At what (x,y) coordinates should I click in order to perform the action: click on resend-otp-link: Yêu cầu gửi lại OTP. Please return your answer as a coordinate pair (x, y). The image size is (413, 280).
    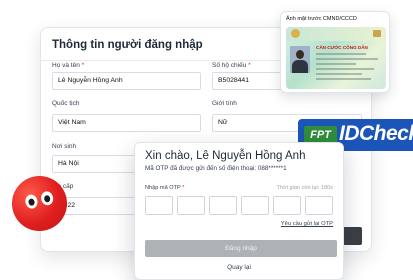
    Looking at the image, I should click on (307, 224).